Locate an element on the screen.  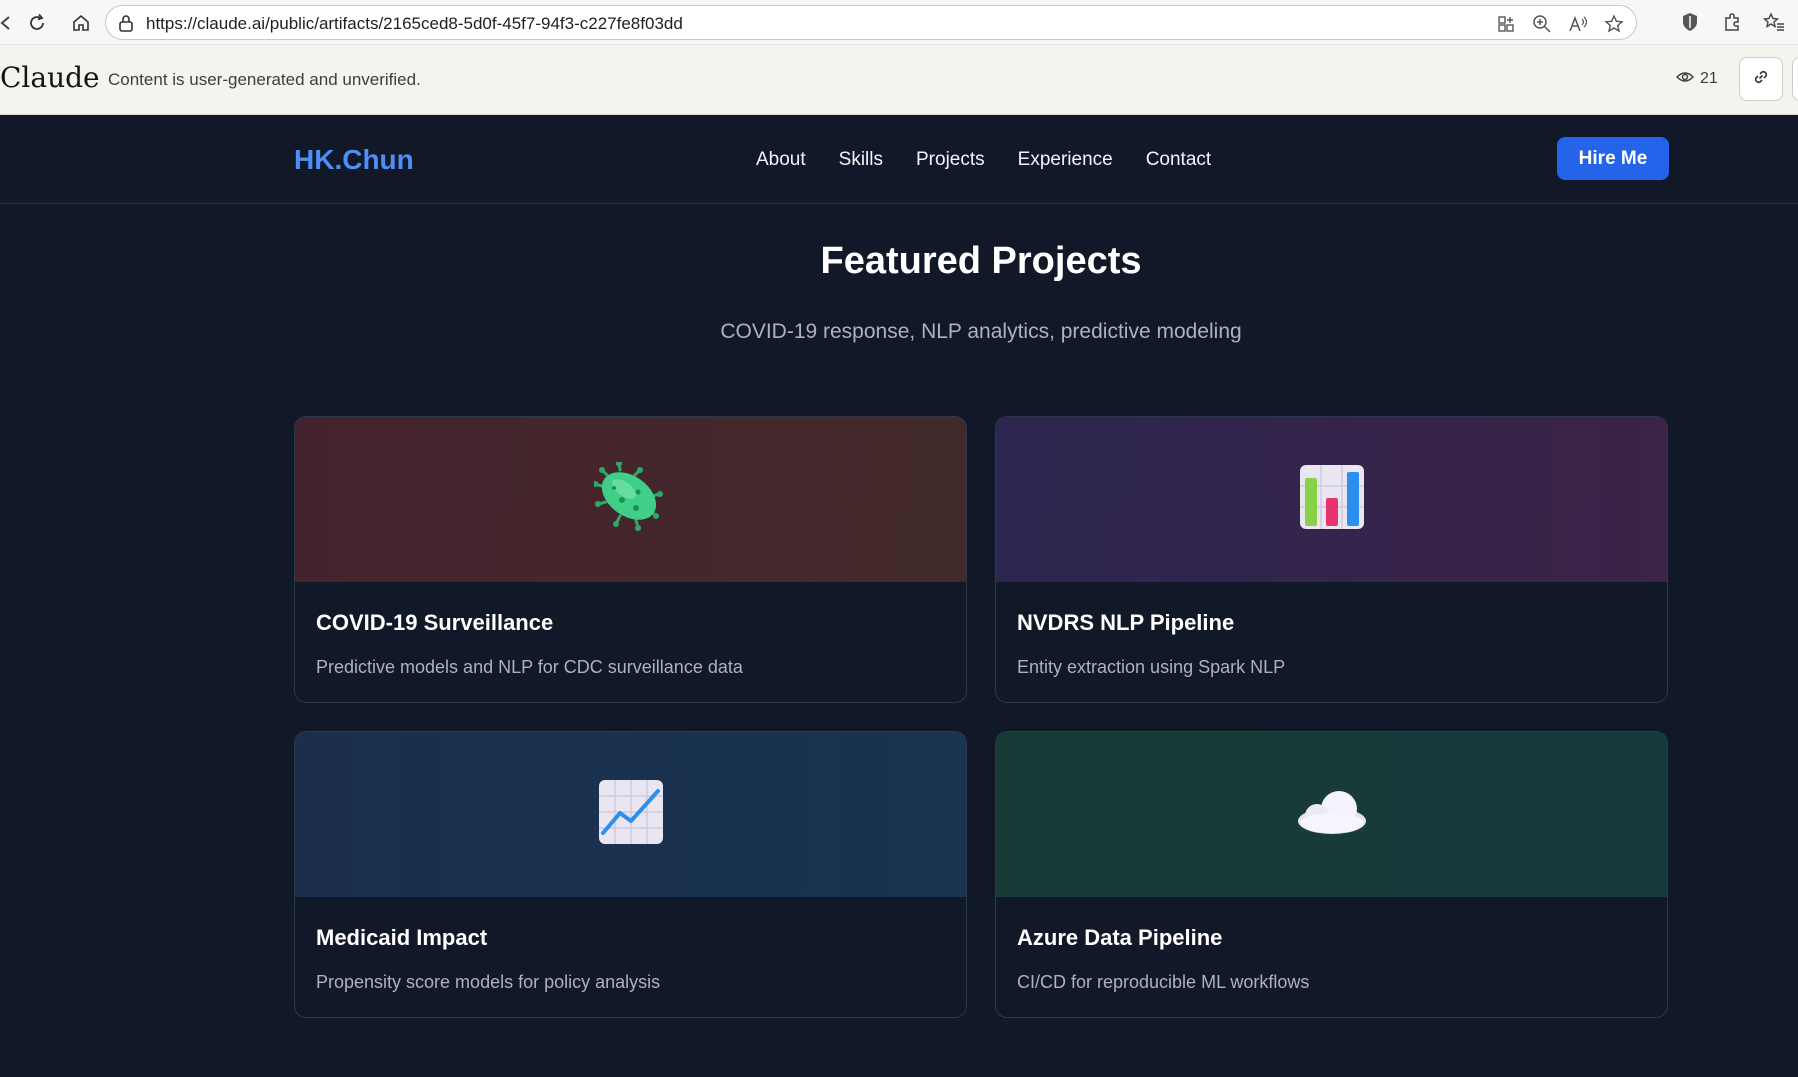
claude-logo: Claude is located at coordinates (50, 77).